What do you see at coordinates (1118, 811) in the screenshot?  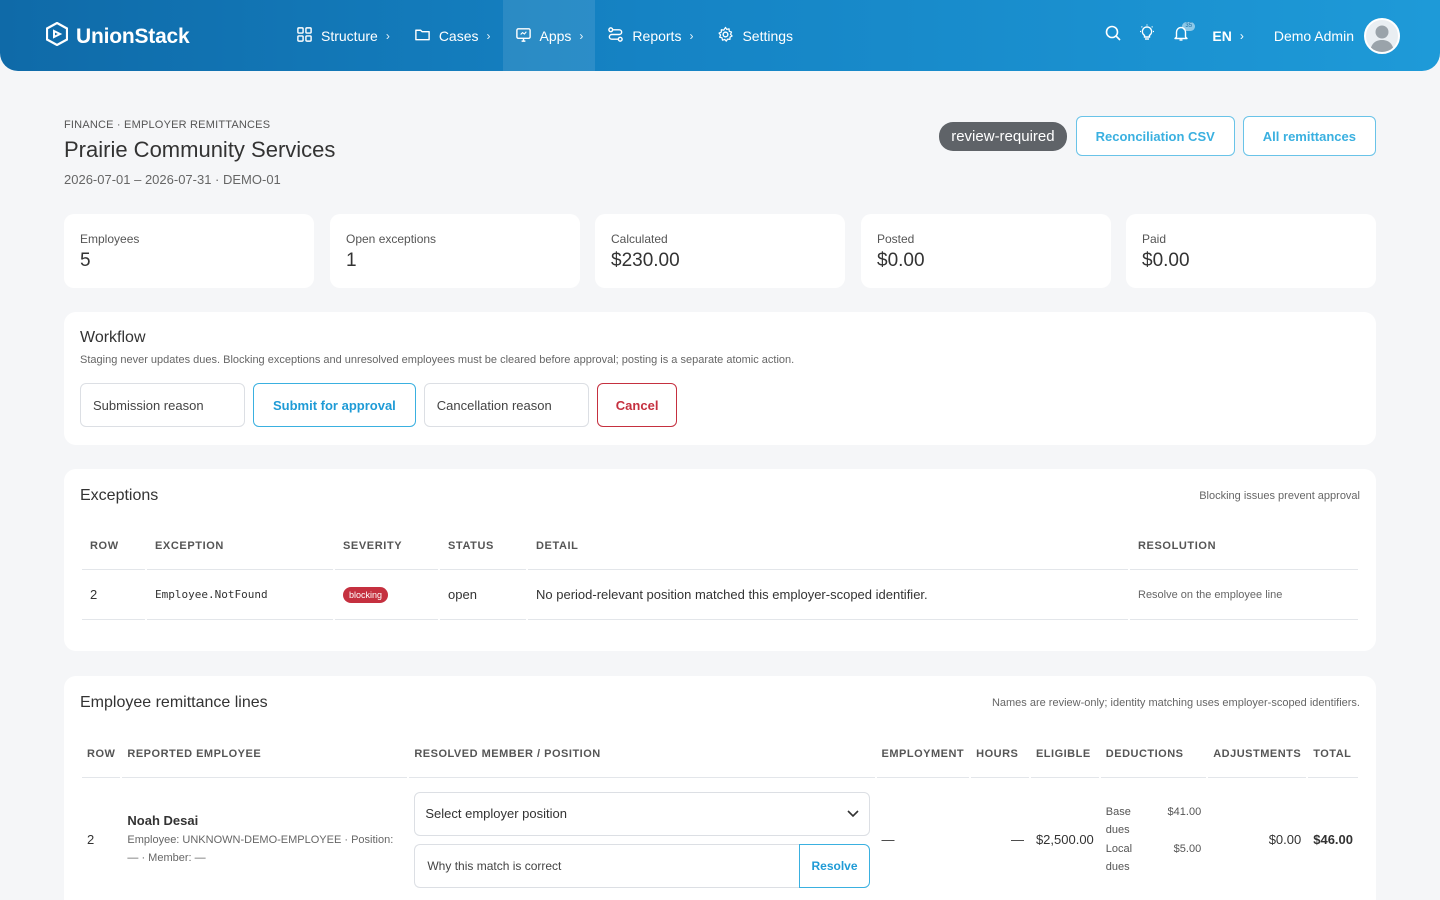 I see `deduction-name: Base` at bounding box center [1118, 811].